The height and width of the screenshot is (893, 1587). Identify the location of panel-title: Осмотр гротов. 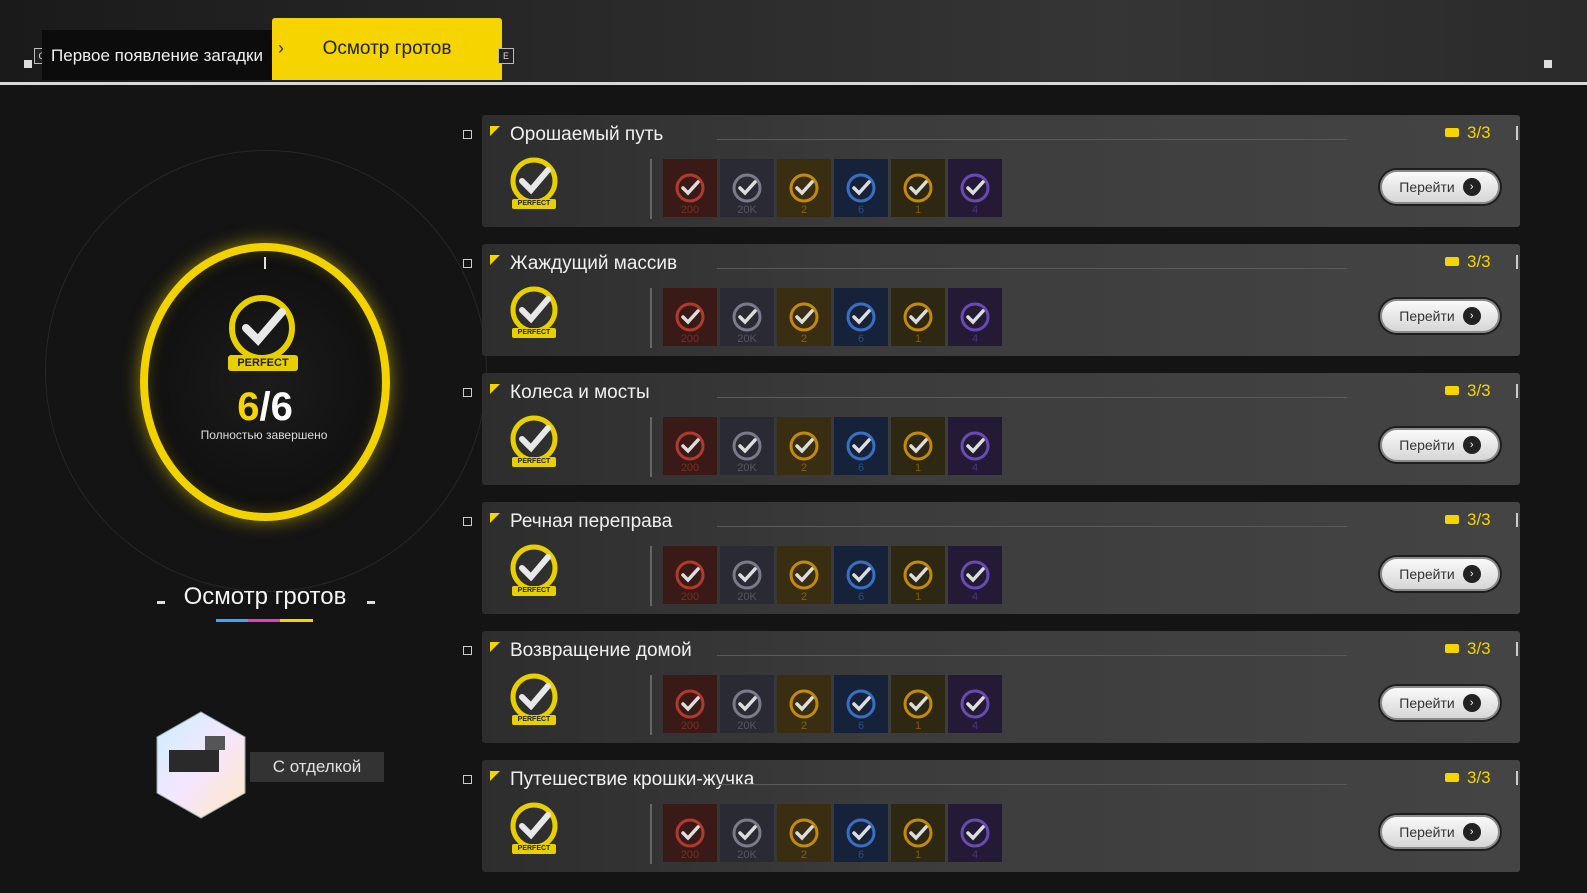
(265, 596).